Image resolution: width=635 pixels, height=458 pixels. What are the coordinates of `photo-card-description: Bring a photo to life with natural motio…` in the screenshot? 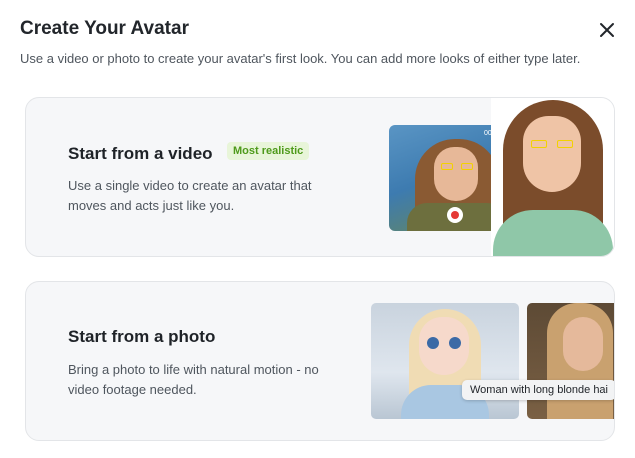 It's located at (193, 379).